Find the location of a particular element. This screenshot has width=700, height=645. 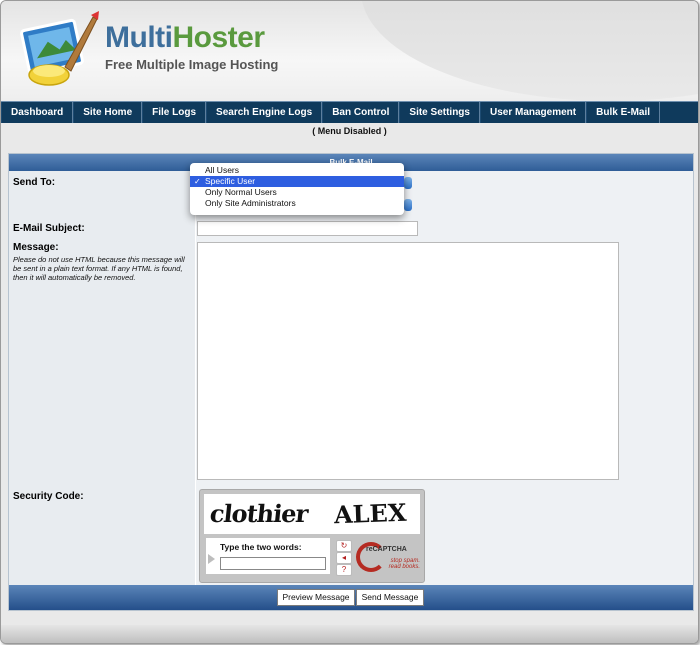

subject-input is located at coordinates (307, 228).